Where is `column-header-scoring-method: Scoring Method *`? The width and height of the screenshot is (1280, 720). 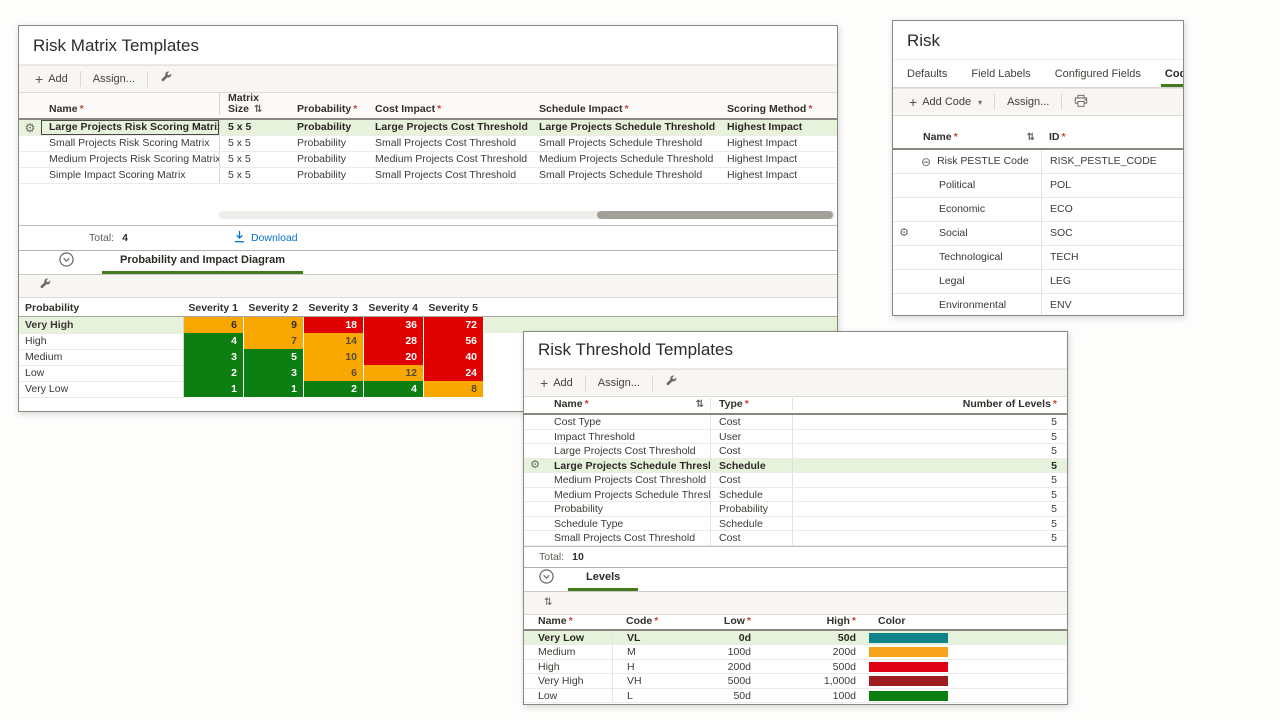
column-header-scoring-method: Scoring Method * is located at coordinates (778, 109).